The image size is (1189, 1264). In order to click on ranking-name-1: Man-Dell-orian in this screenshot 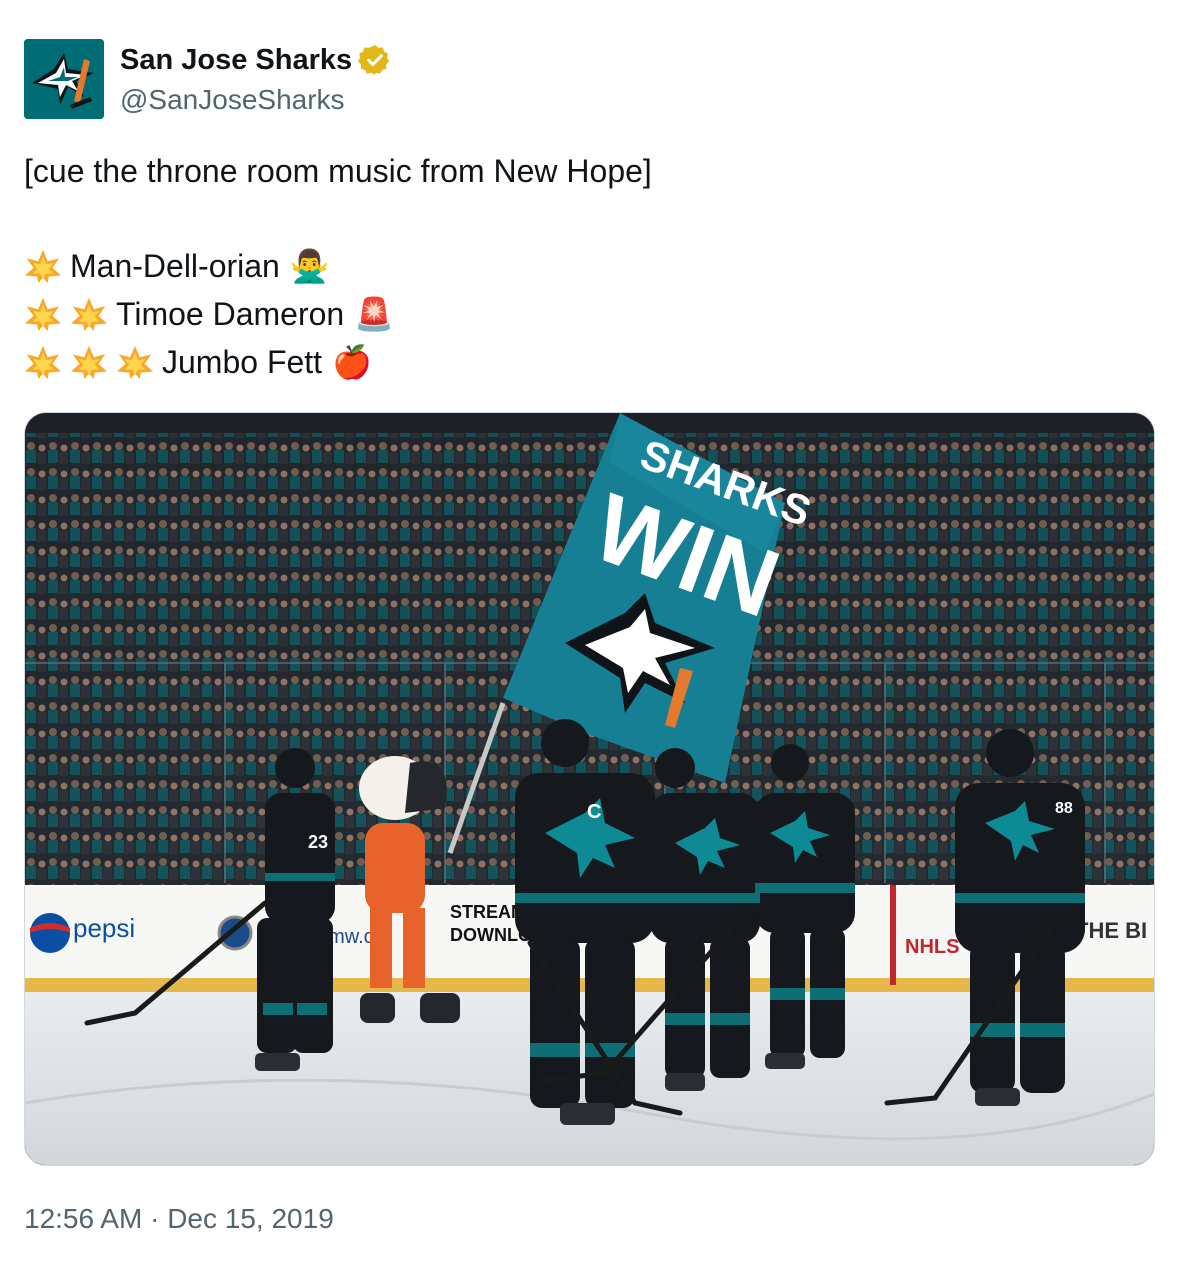, I will do `click(175, 266)`.